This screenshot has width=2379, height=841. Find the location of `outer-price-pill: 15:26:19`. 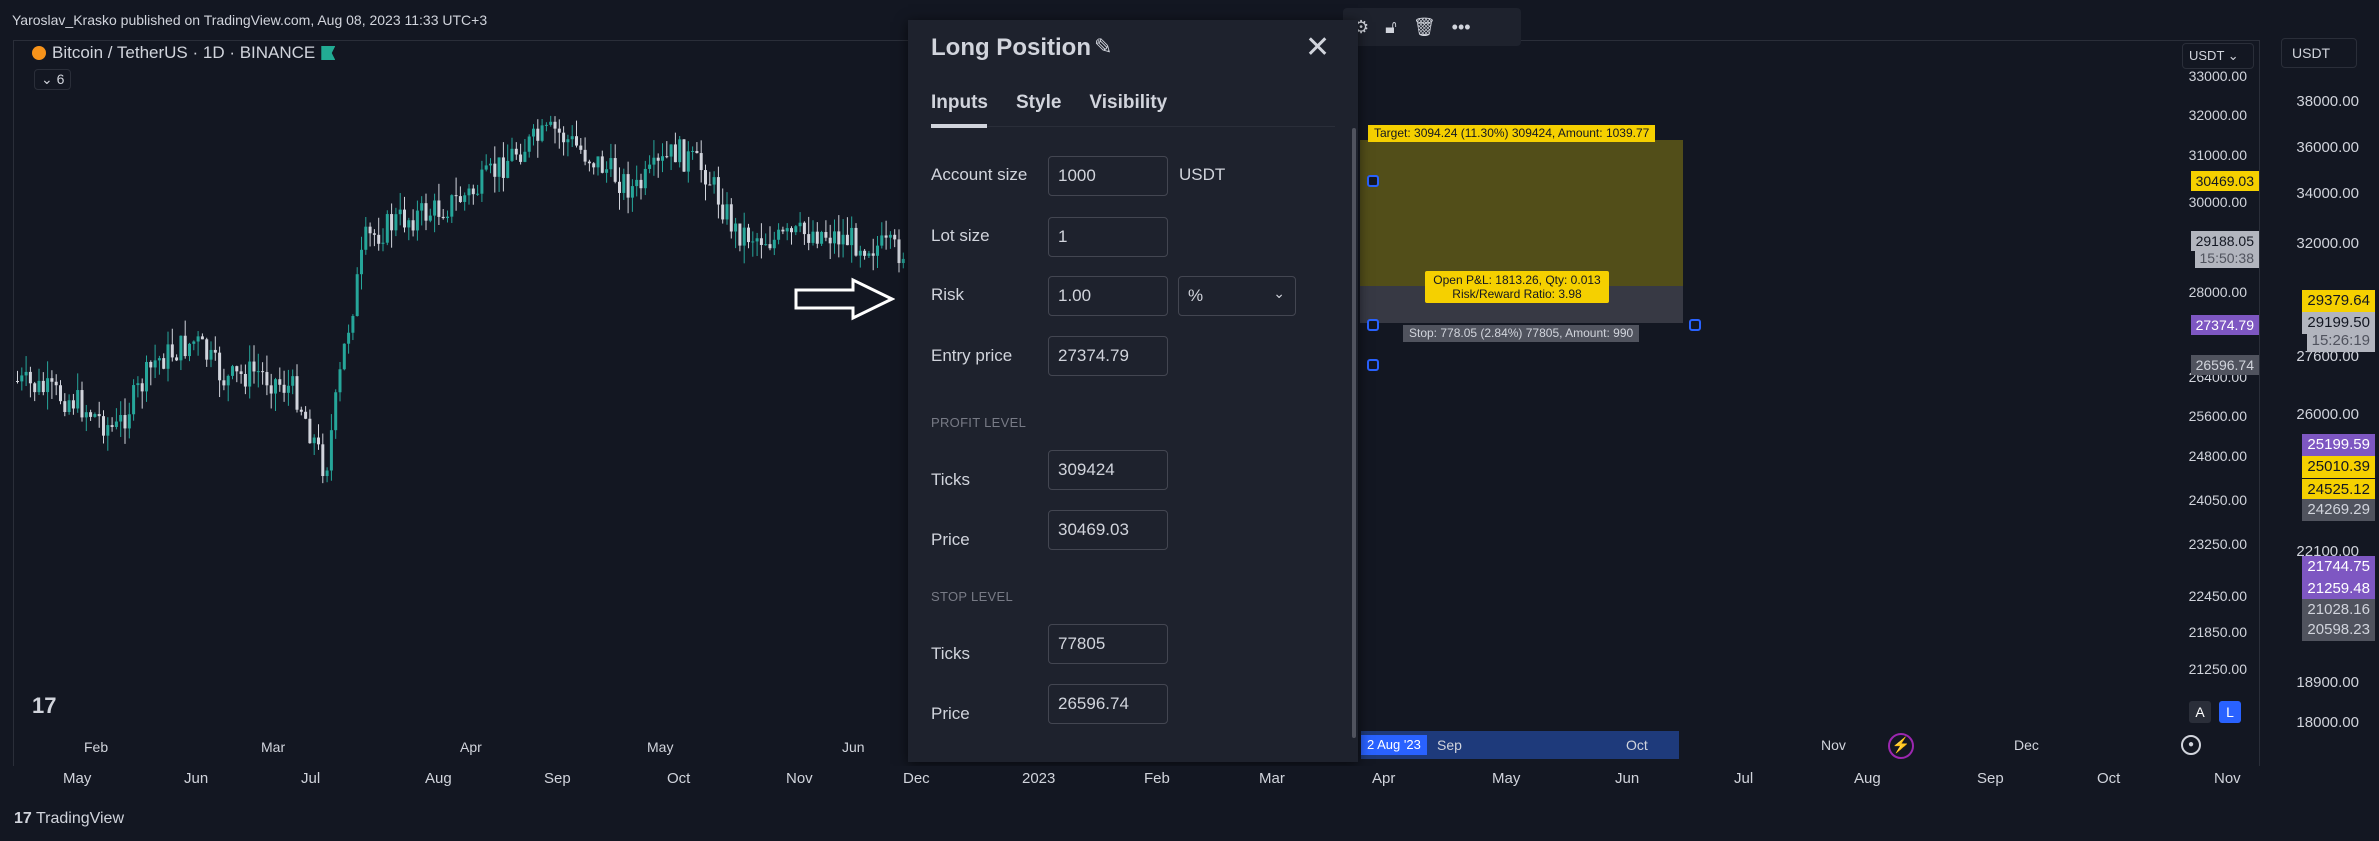

outer-price-pill: 15:26:19 is located at coordinates (2340, 341).